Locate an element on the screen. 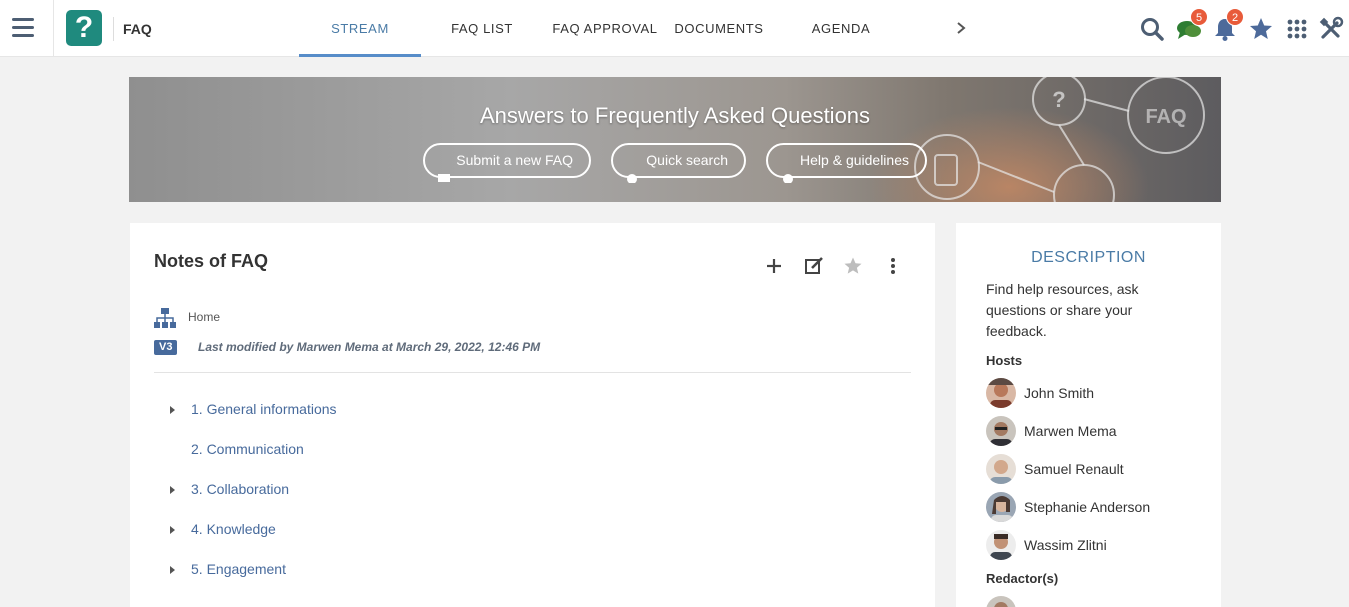 Image resolution: width=1349 pixels, height=607 pixels. notes-title: Notes of FAQ is located at coordinates (211, 261).